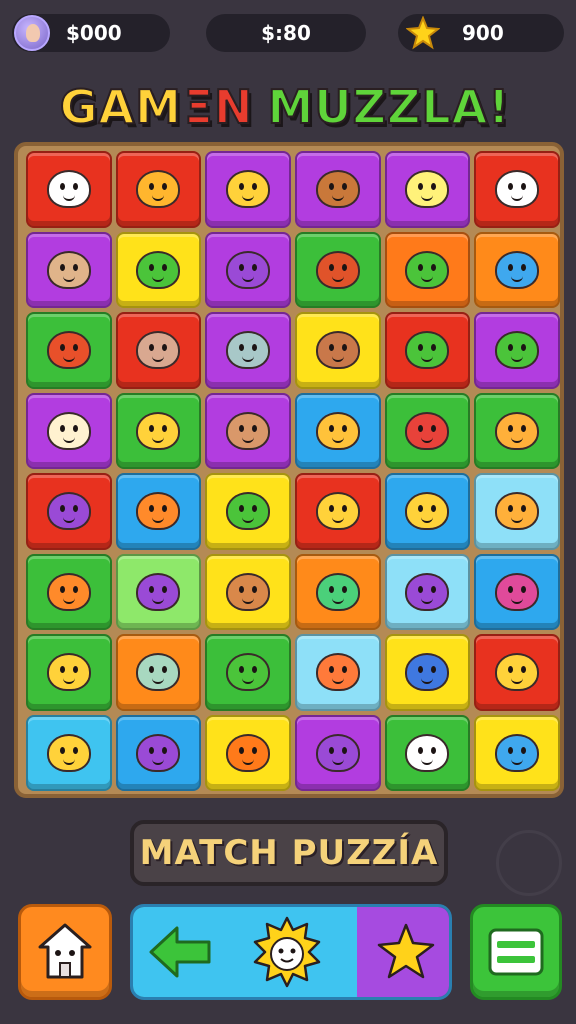  Describe the element at coordinates (94, 33) in the screenshot. I see `coins-value: $000` at that location.